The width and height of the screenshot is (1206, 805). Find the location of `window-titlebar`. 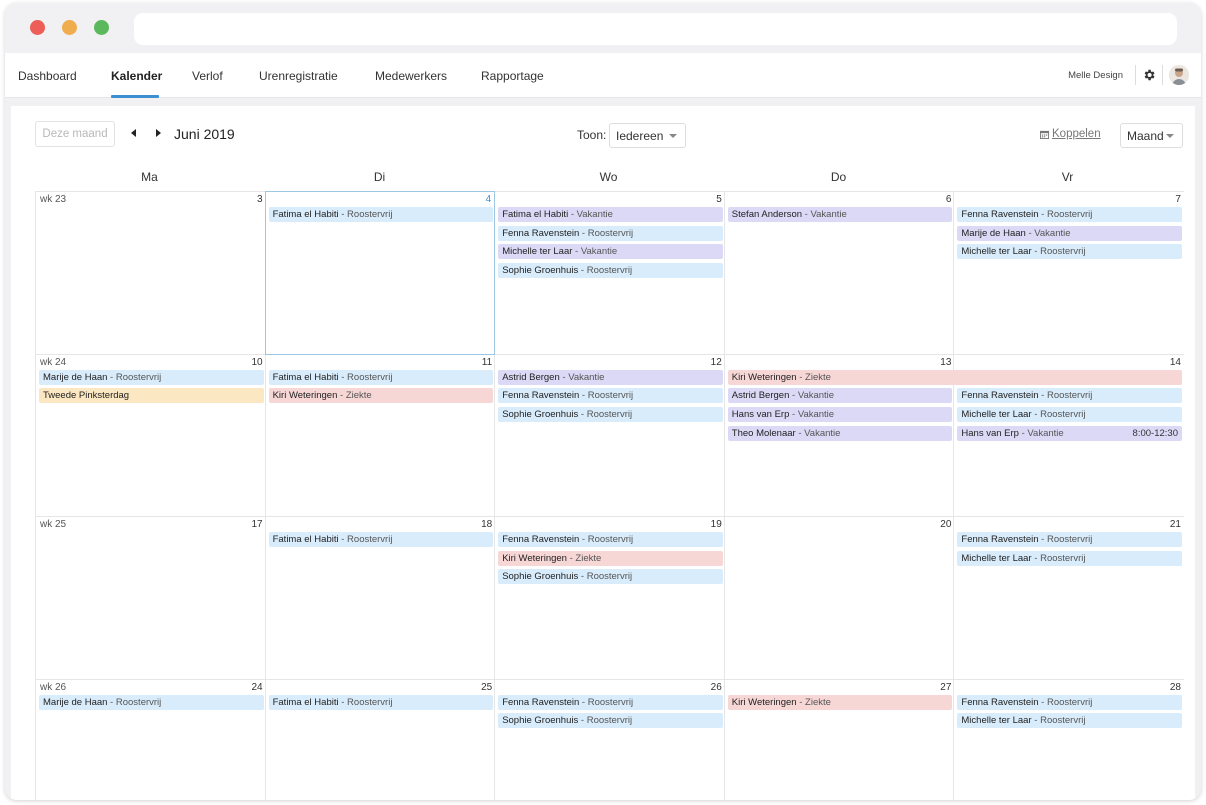

window-titlebar is located at coordinates (603, 28).